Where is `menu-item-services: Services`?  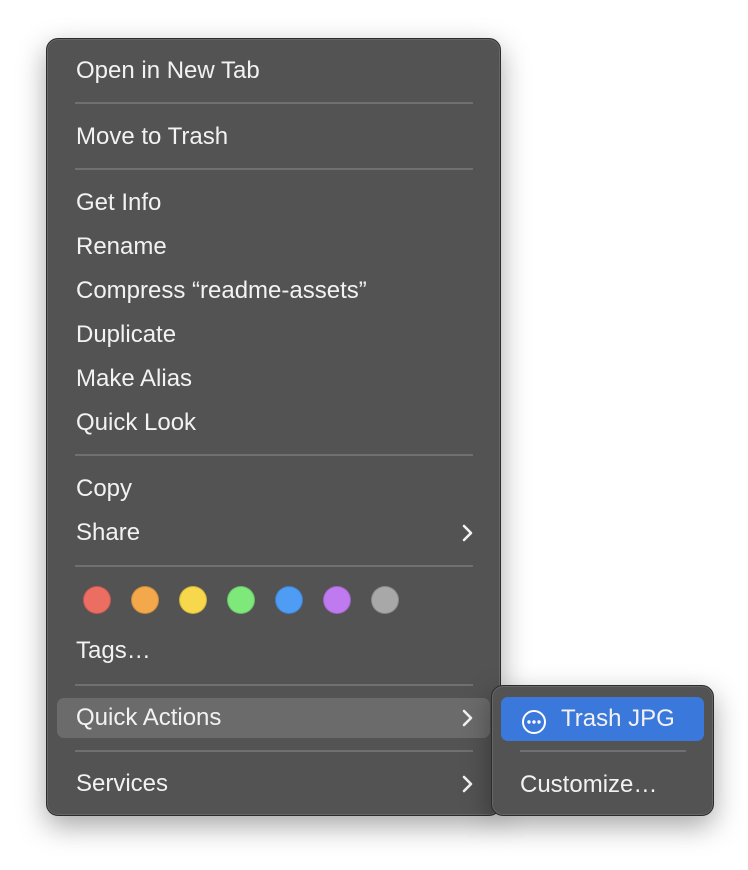 menu-item-services: Services is located at coordinates (273, 784).